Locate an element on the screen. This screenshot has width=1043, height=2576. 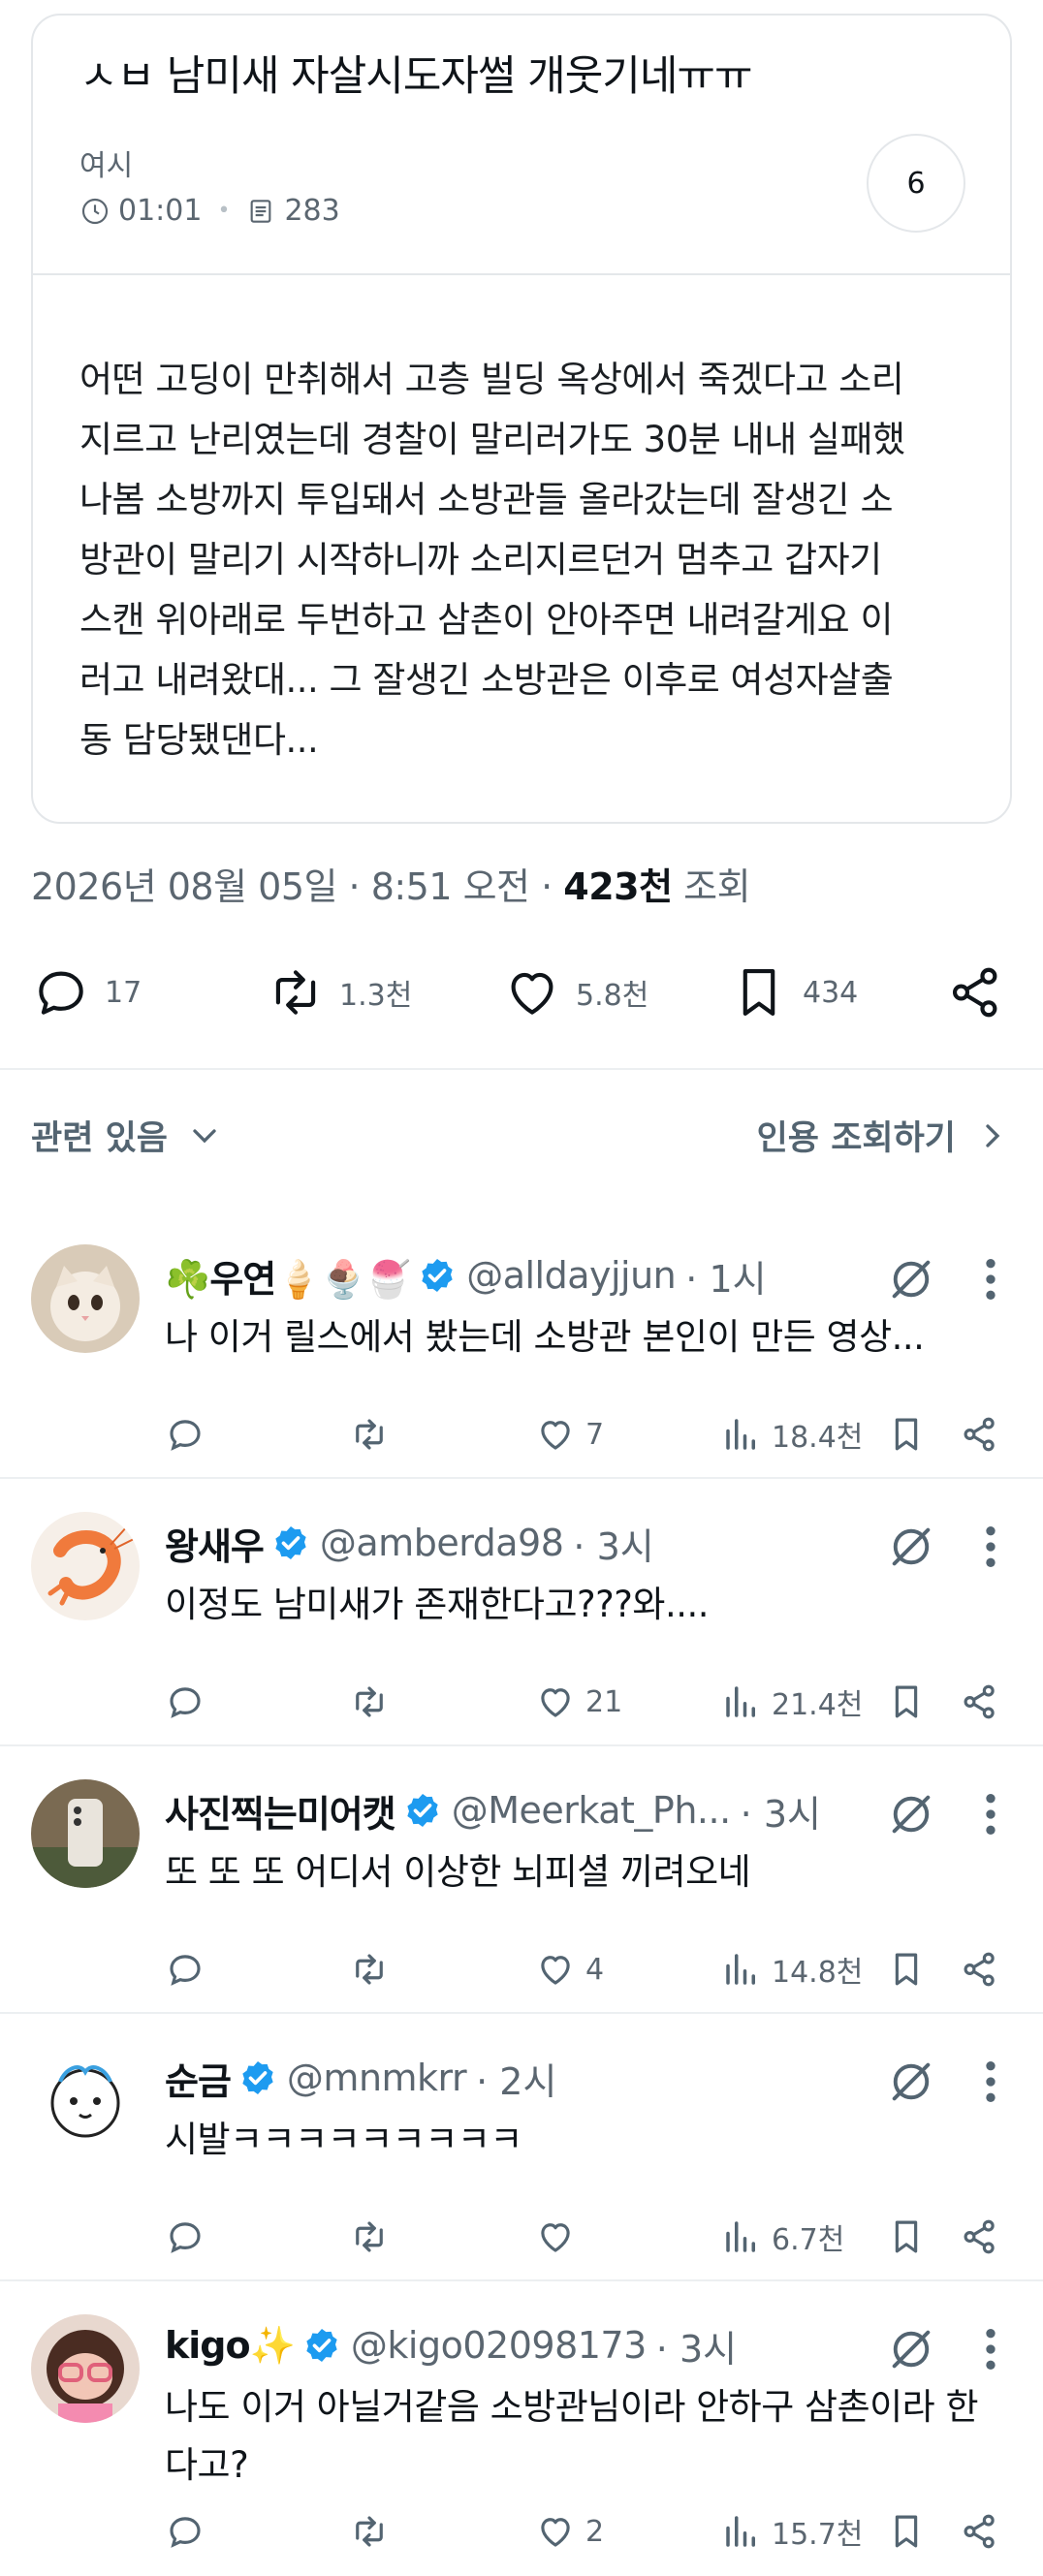
reply-actions: 7 18.4천 is located at coordinates (591, 1434).